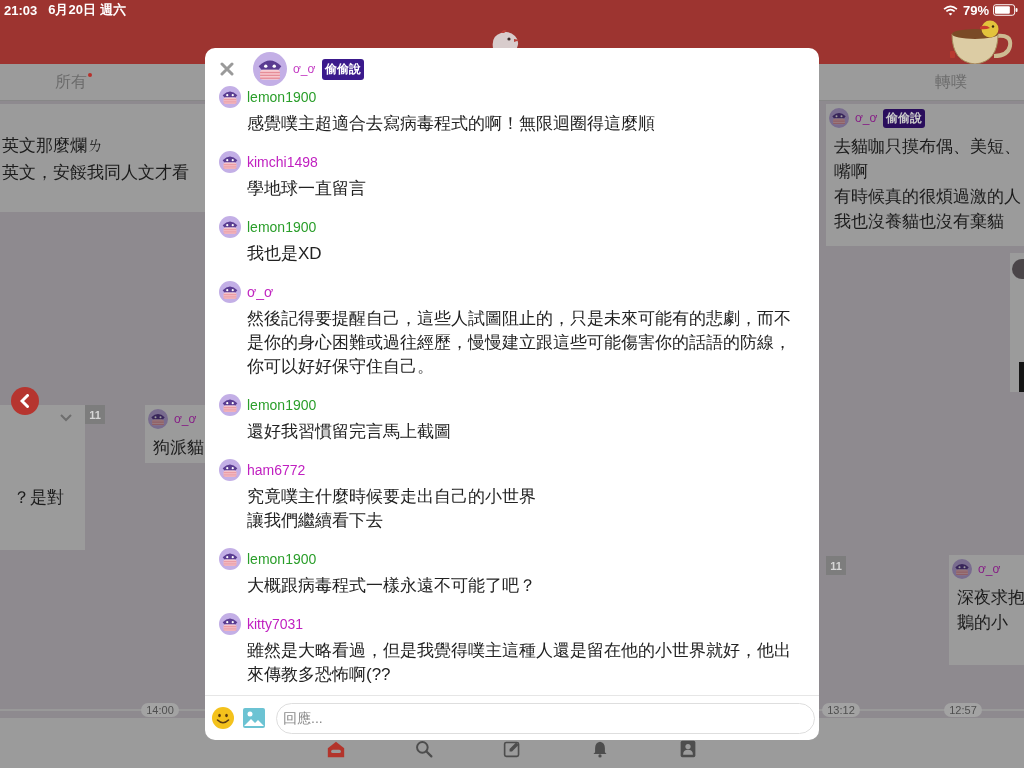 The height and width of the screenshot is (768, 1024). Describe the element at coordinates (160, 710) in the screenshot. I see `time-label: 14:00` at that location.